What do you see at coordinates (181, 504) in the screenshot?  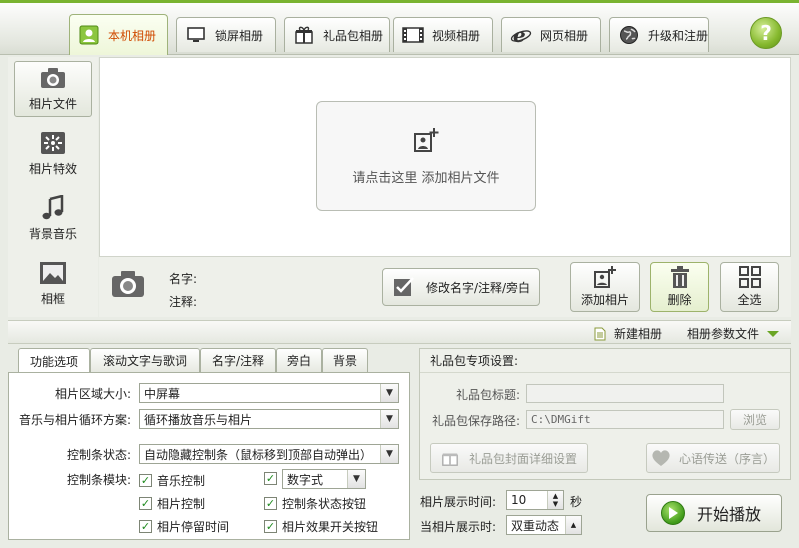 I see `checkbox-label: 相片控制` at bounding box center [181, 504].